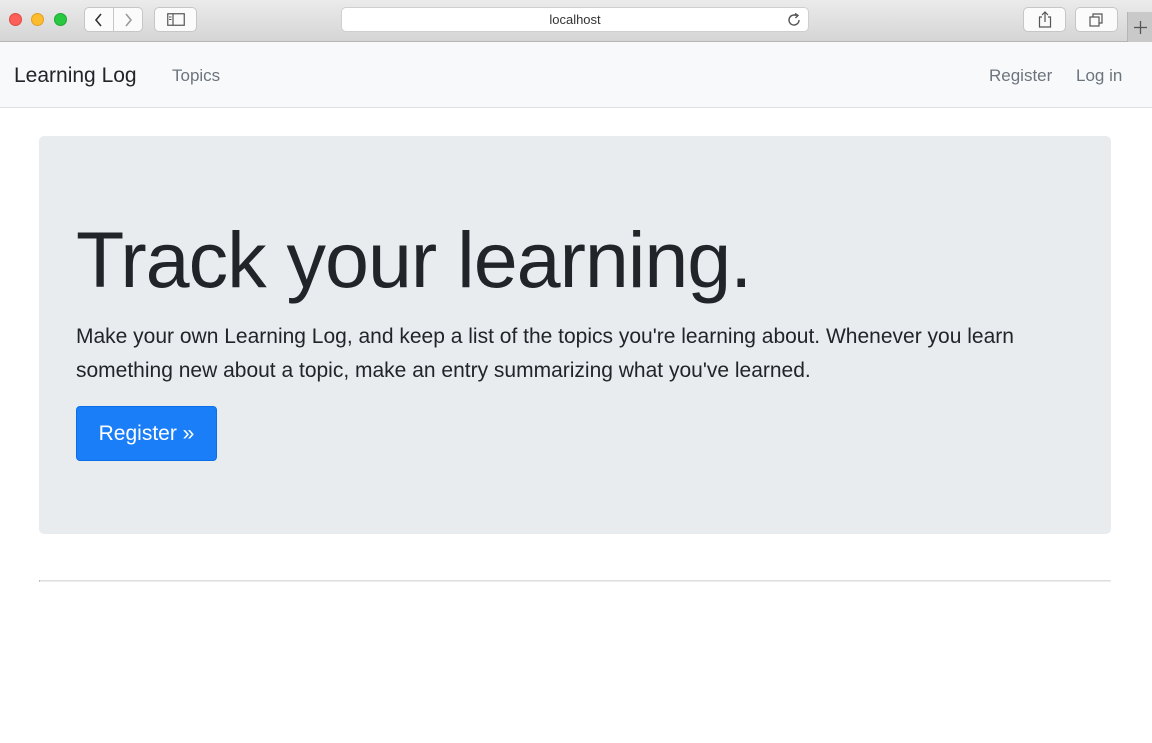 Image resolution: width=1152 pixels, height=743 pixels. What do you see at coordinates (1099, 76) in the screenshot?
I see `nav-login-link: Log in` at bounding box center [1099, 76].